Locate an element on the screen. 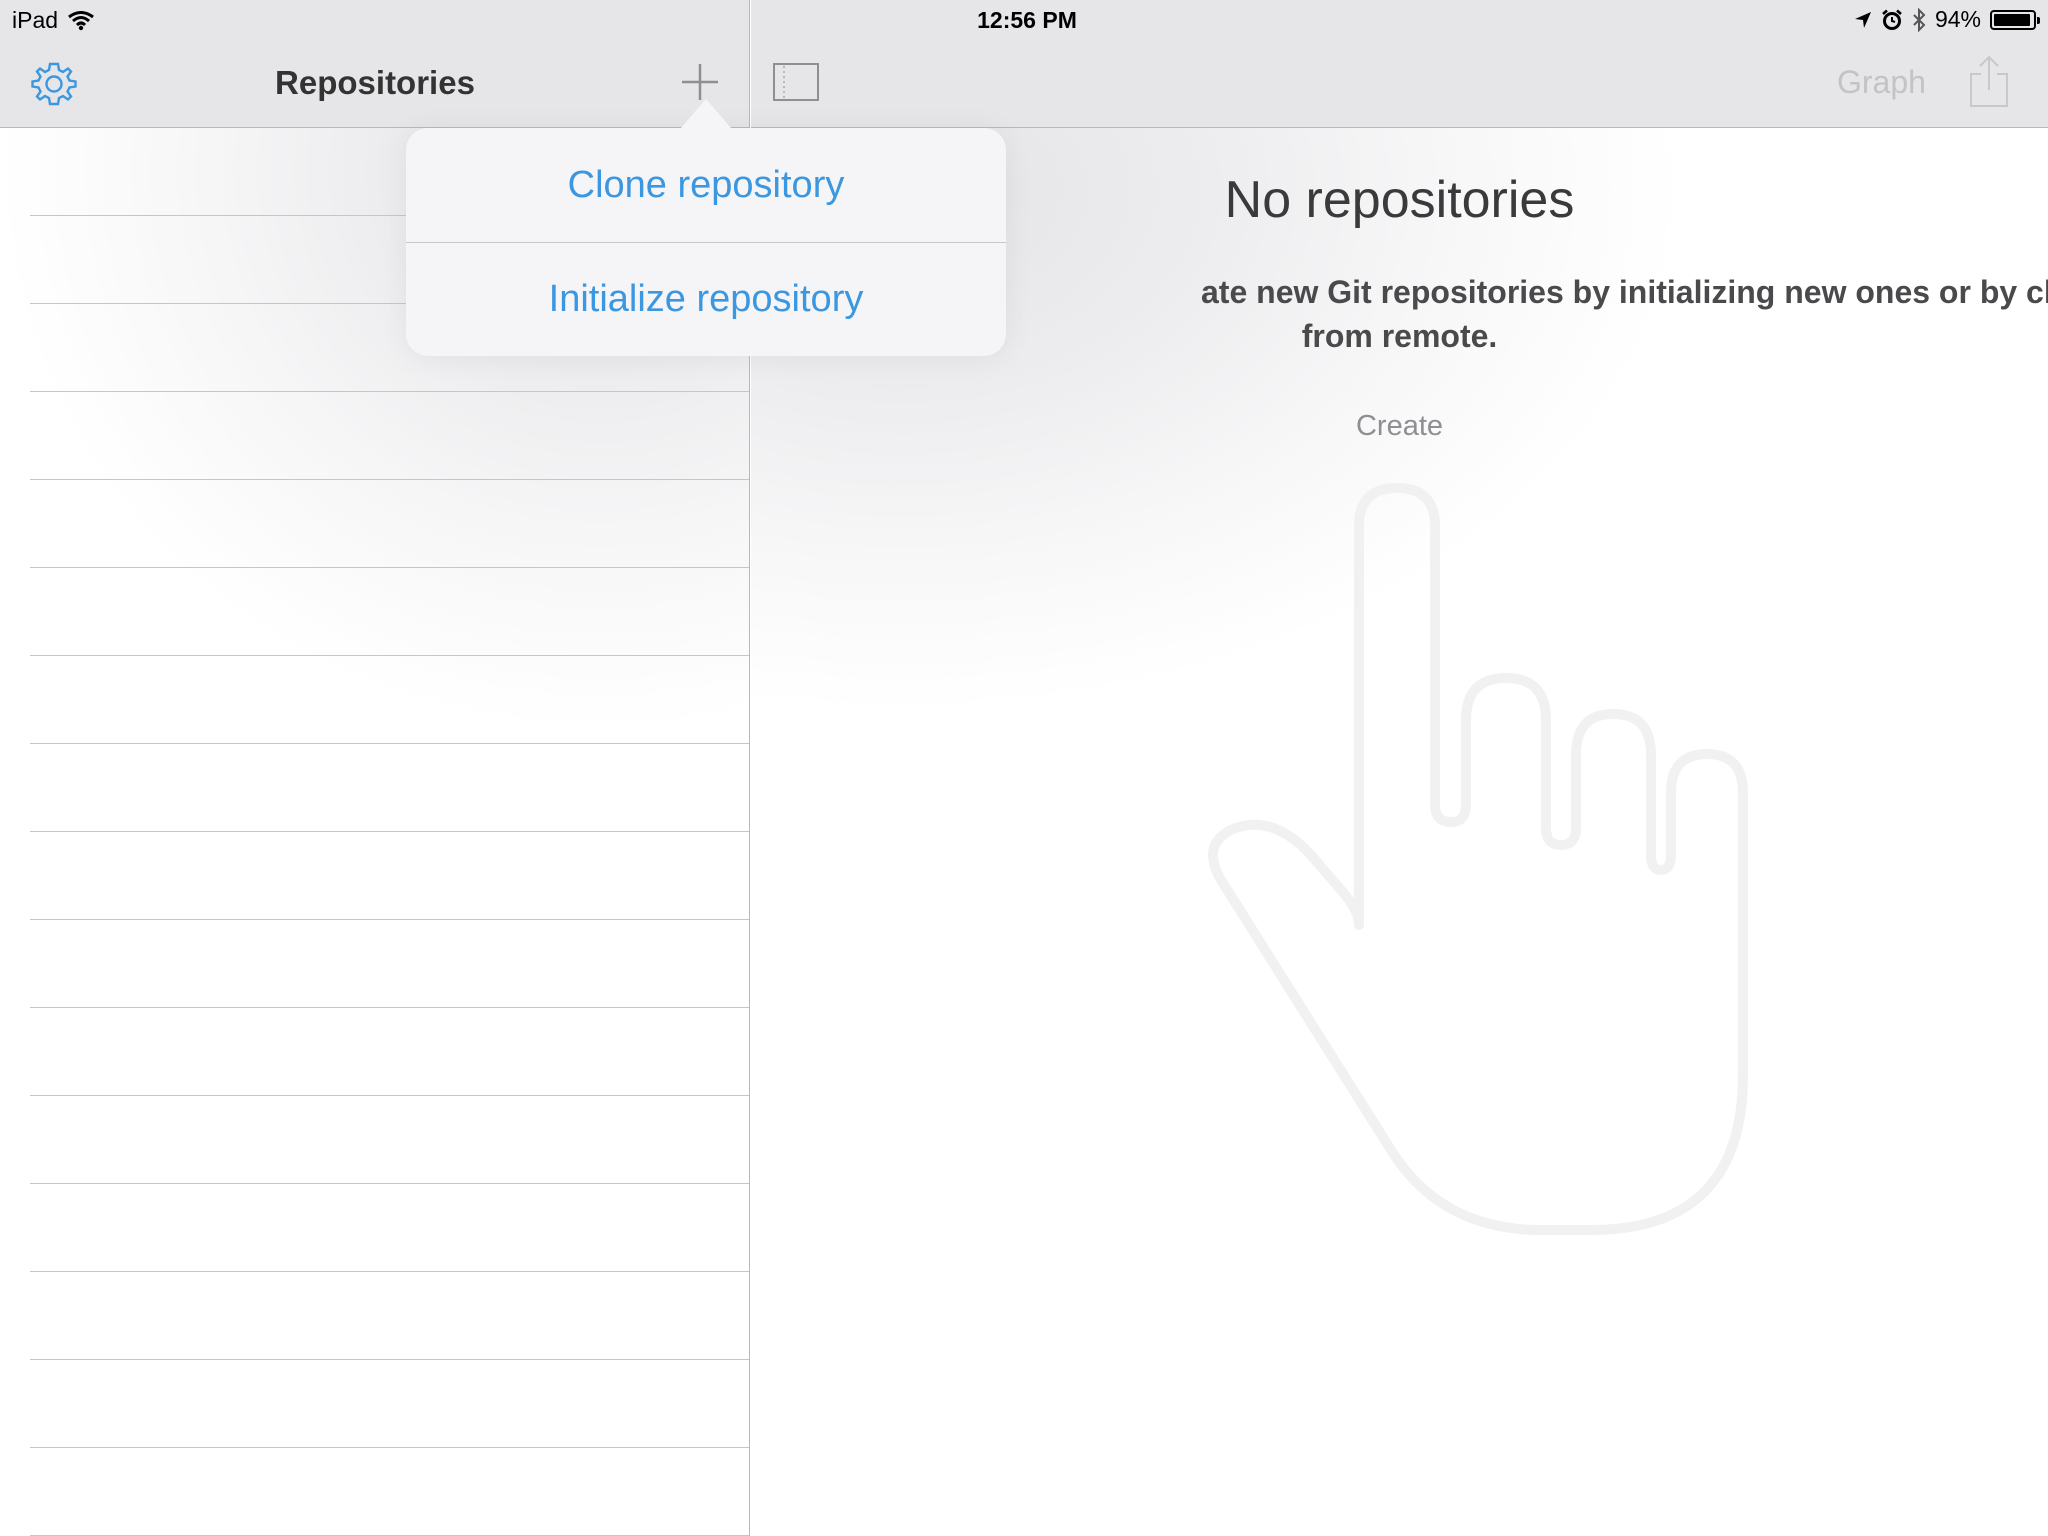 The width and height of the screenshot is (2048, 1536). status-time: 12:56 PM is located at coordinates (1027, 20).